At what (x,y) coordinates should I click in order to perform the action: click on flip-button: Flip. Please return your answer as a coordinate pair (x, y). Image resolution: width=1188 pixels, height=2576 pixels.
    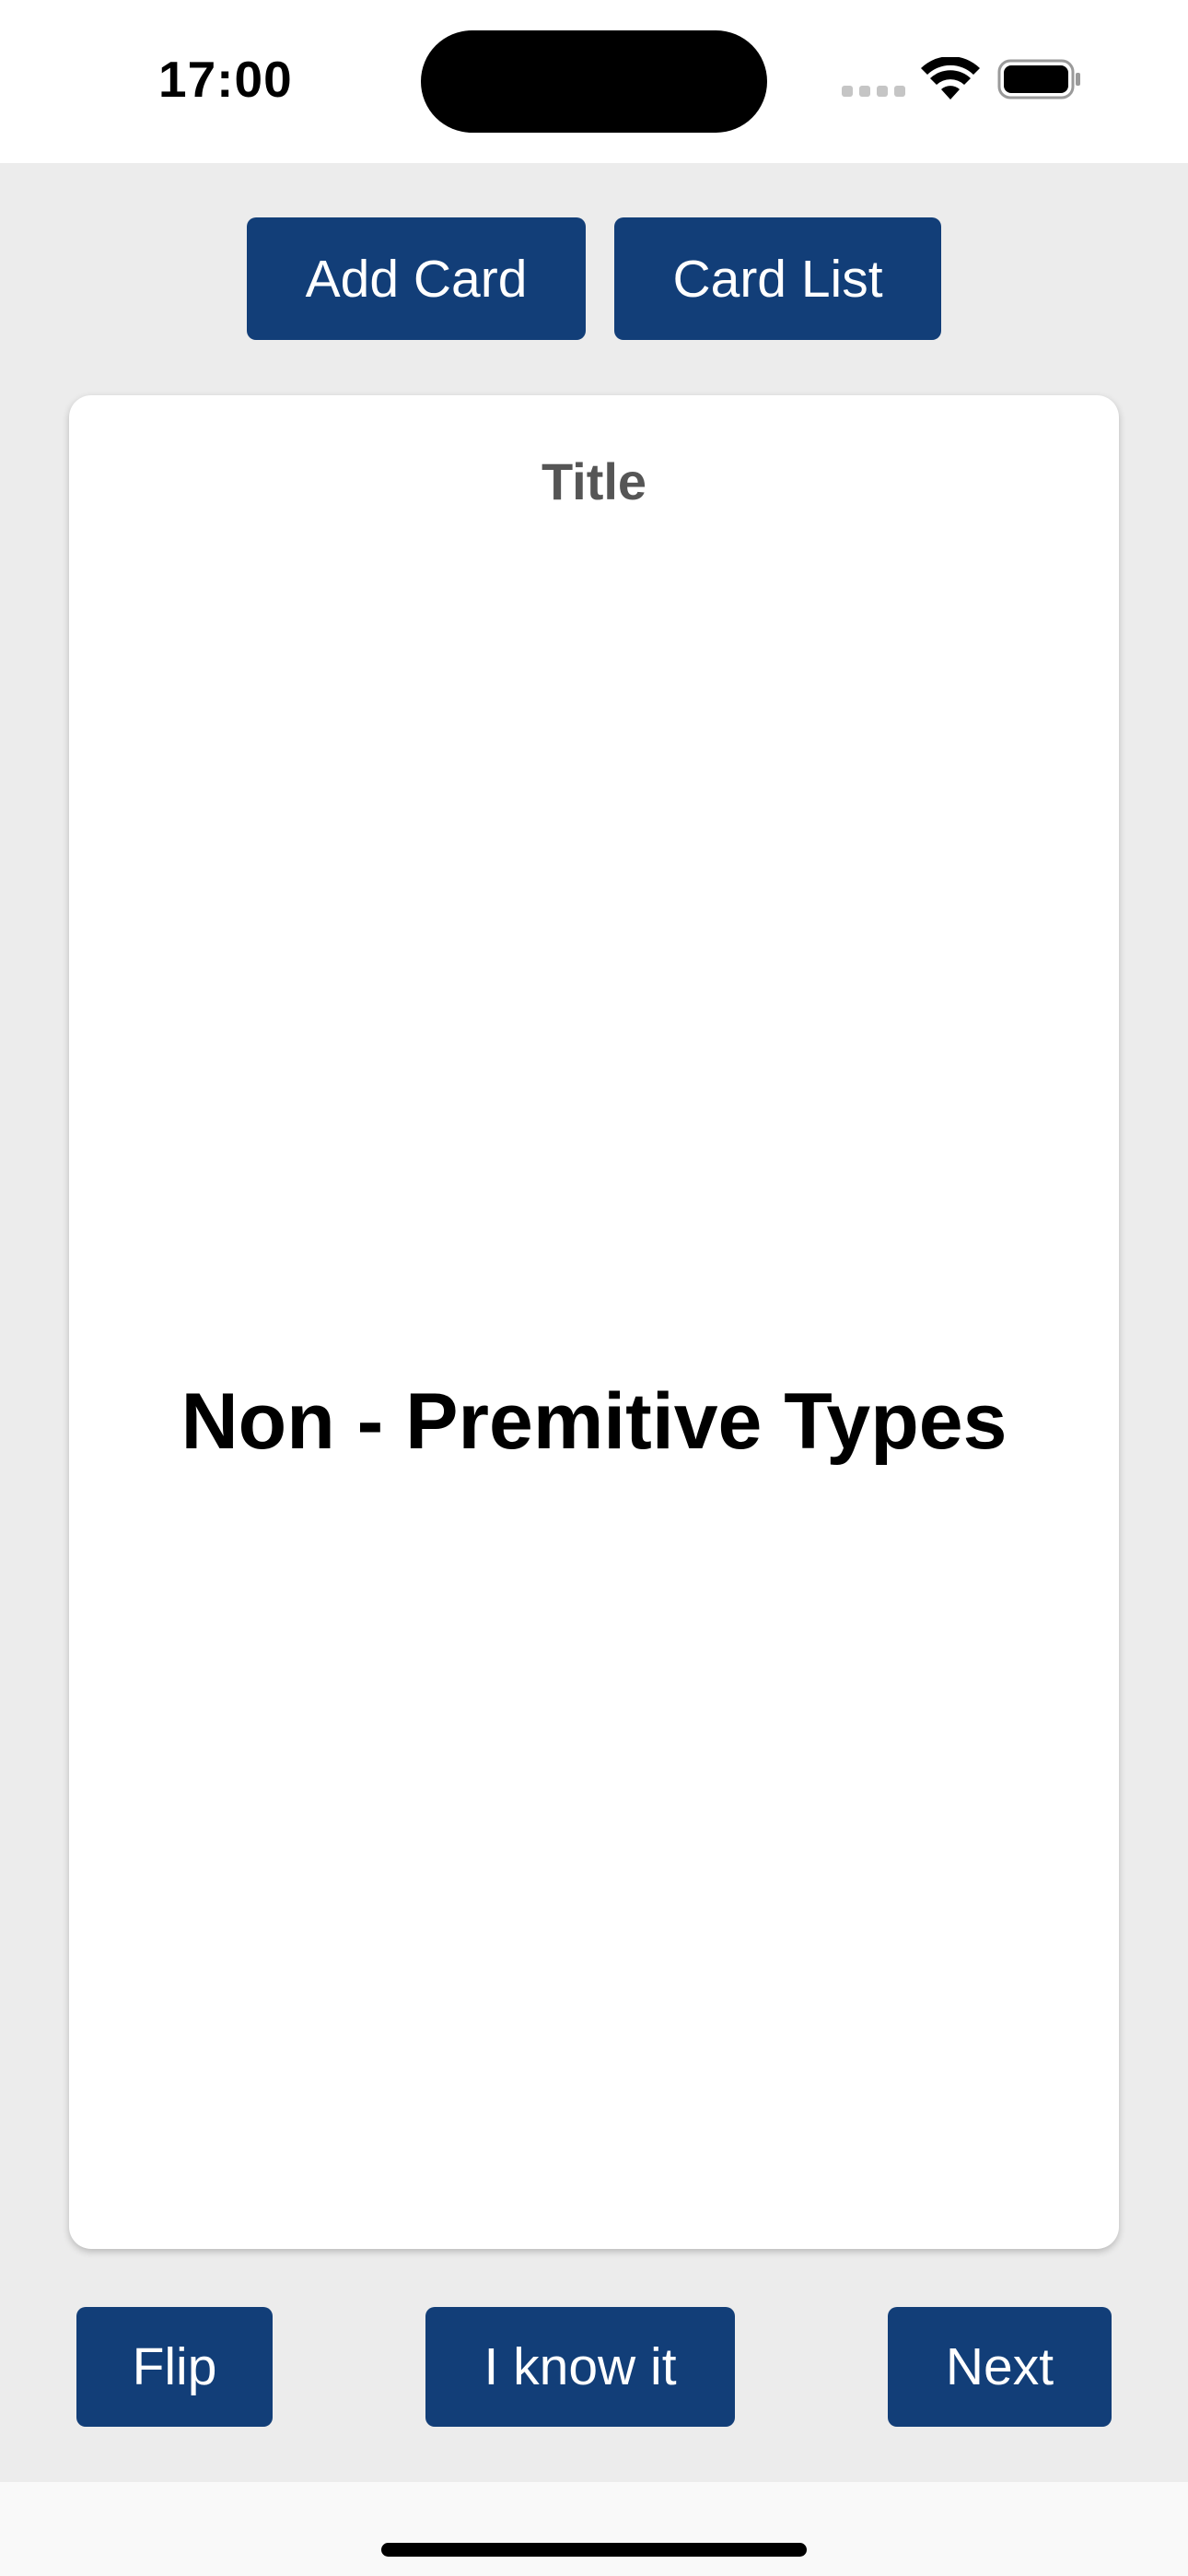
    Looking at the image, I should click on (174, 2367).